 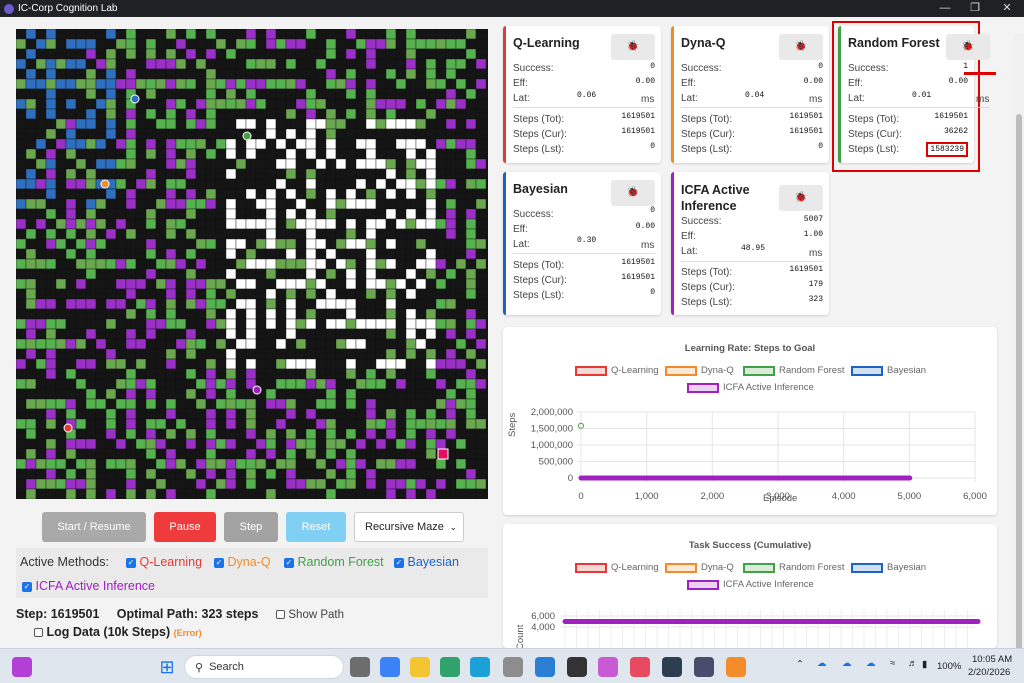 What do you see at coordinates (185, 527) in the screenshot?
I see `pause-button: Pause` at bounding box center [185, 527].